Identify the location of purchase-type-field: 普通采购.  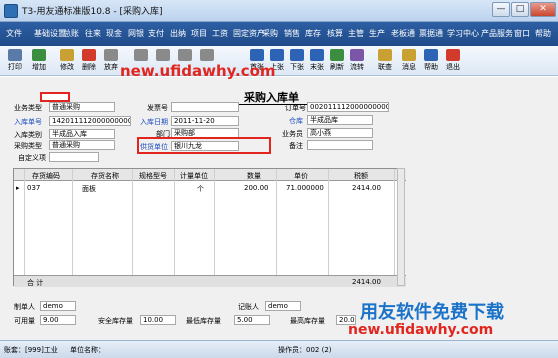
(82, 145).